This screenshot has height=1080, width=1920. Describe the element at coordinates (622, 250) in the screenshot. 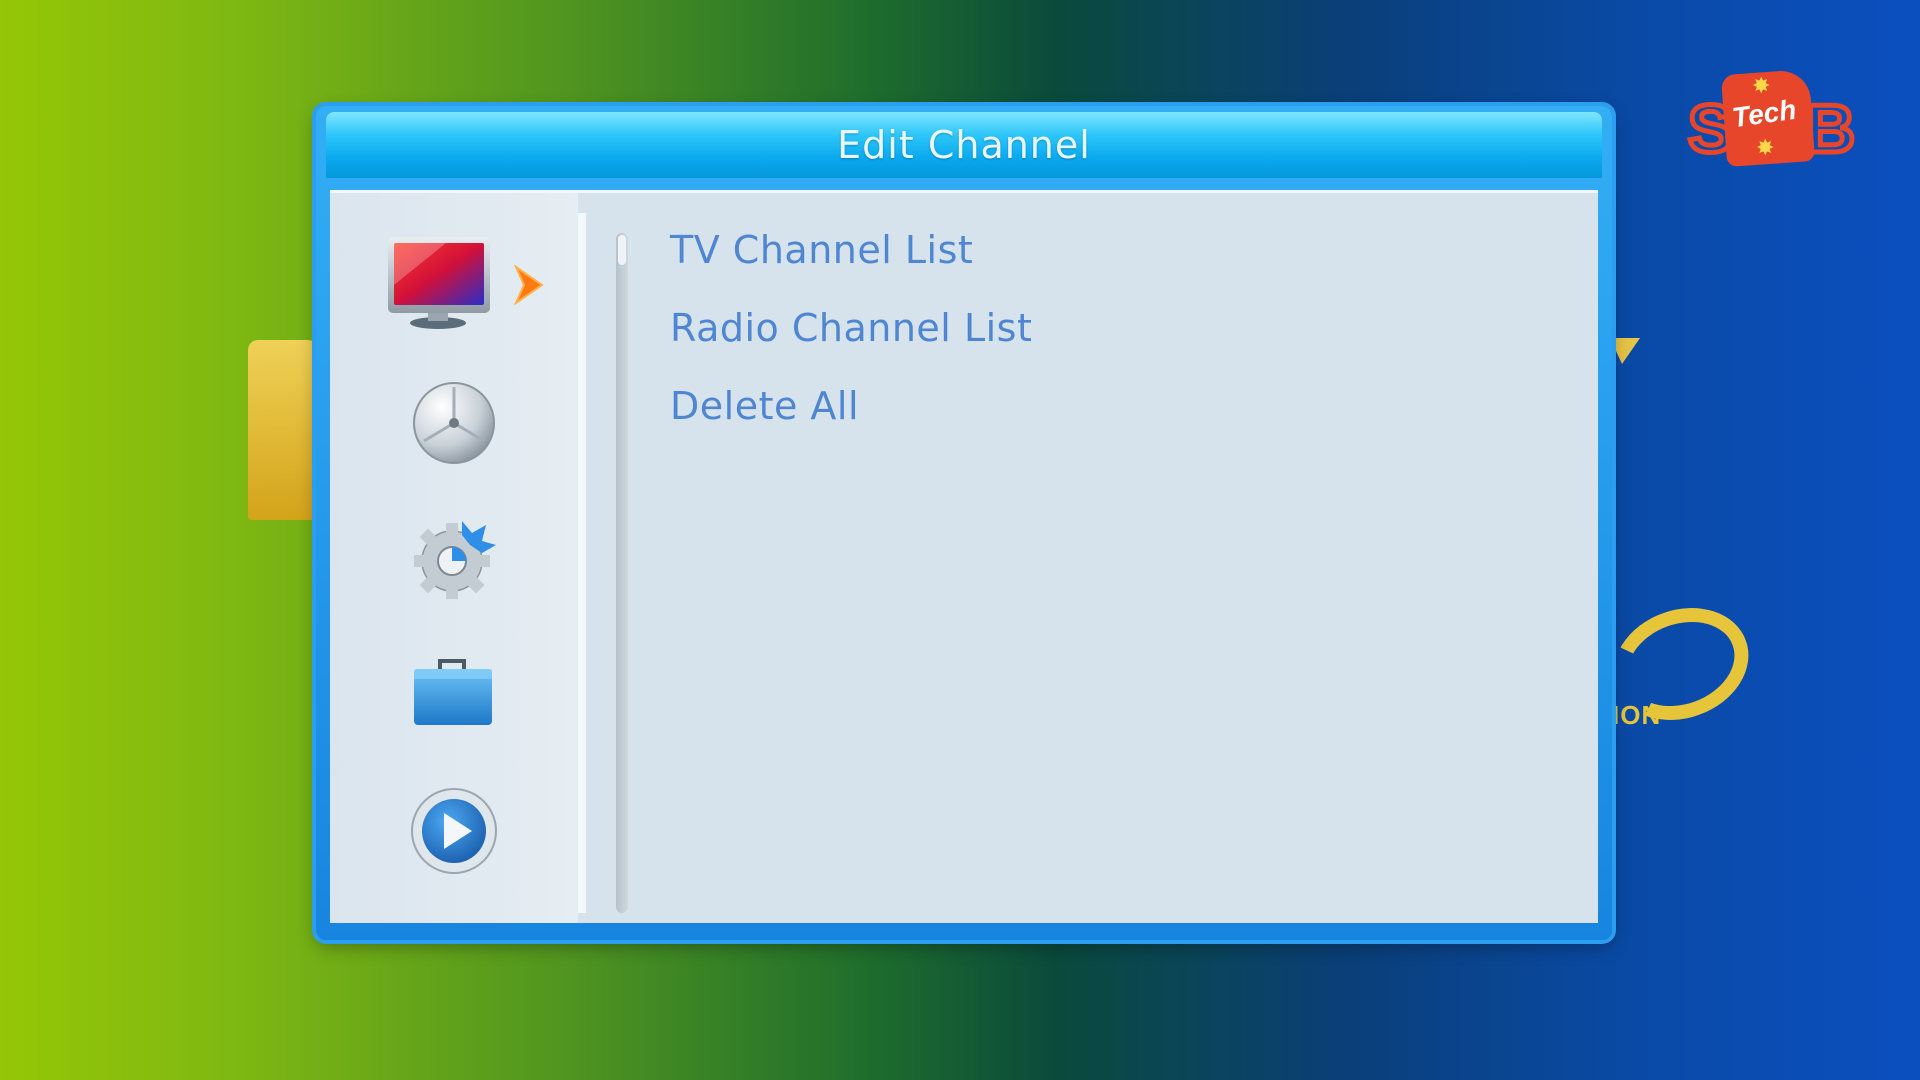

I see `scrollbar-thumb` at that location.